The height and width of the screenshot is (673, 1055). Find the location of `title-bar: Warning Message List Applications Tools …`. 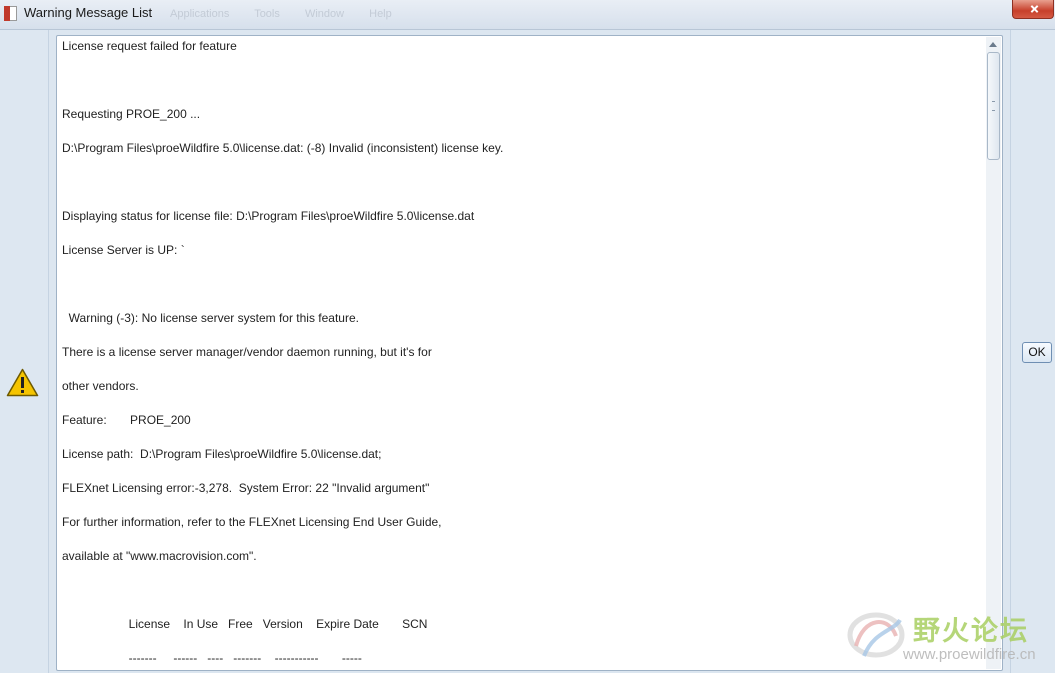

title-bar: Warning Message List Applications Tools … is located at coordinates (527, 15).